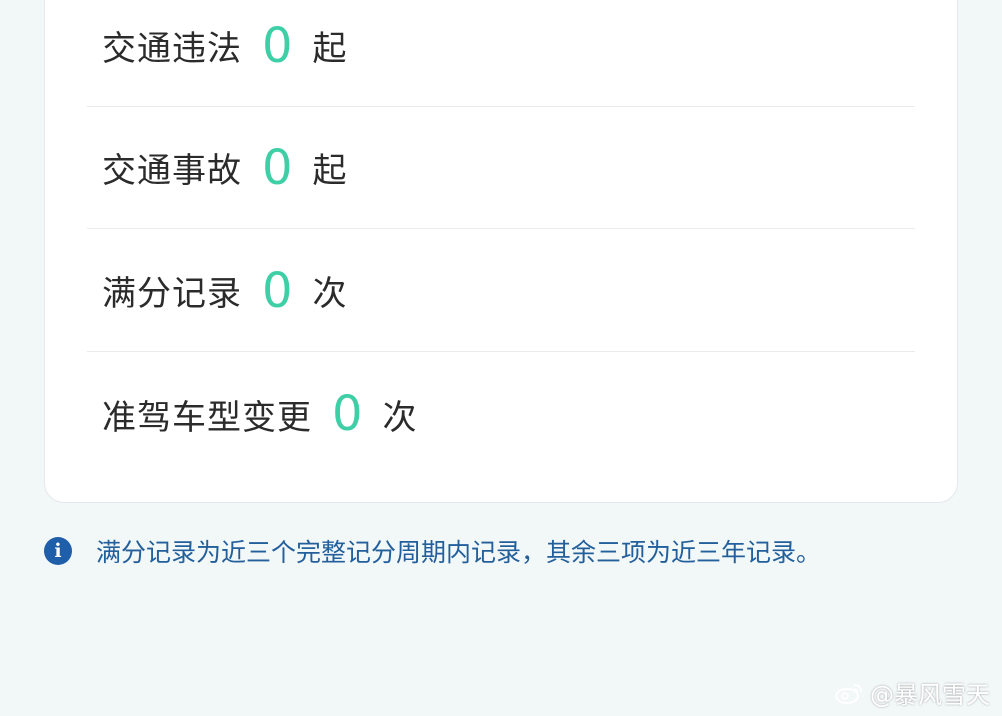 The image size is (1002, 716). What do you see at coordinates (930, 695) in the screenshot?
I see `watermark-text: @暴风雪天` at bounding box center [930, 695].